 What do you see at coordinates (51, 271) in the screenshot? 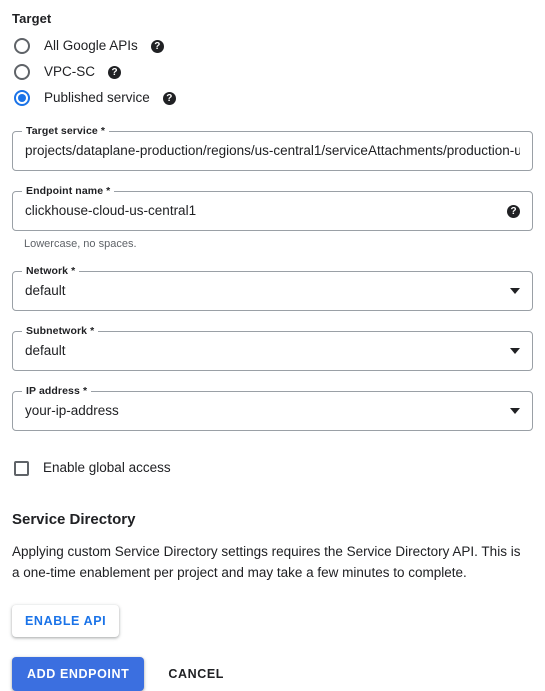
I see `network-label: Network *` at bounding box center [51, 271].